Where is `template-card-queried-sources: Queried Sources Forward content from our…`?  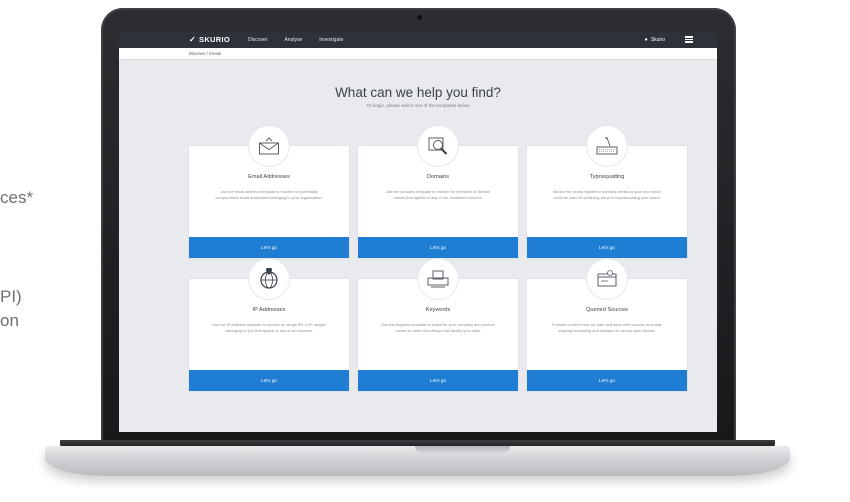
template-card-queried-sources: Queried Sources Forward content from our… is located at coordinates (607, 325).